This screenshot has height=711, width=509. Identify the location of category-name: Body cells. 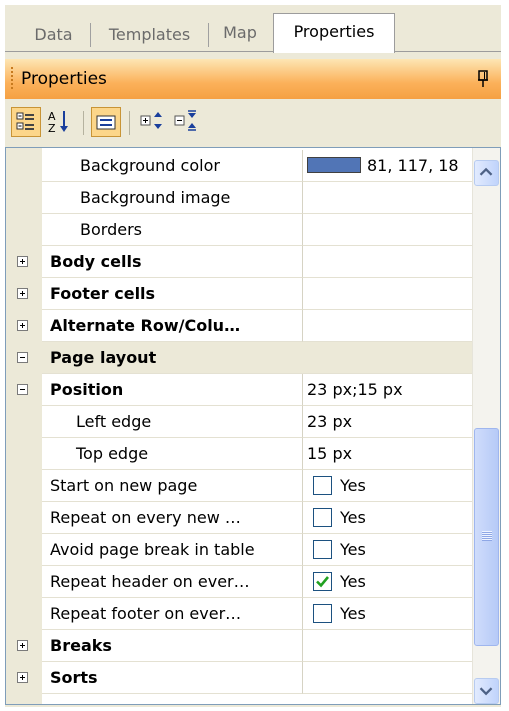
(172, 262).